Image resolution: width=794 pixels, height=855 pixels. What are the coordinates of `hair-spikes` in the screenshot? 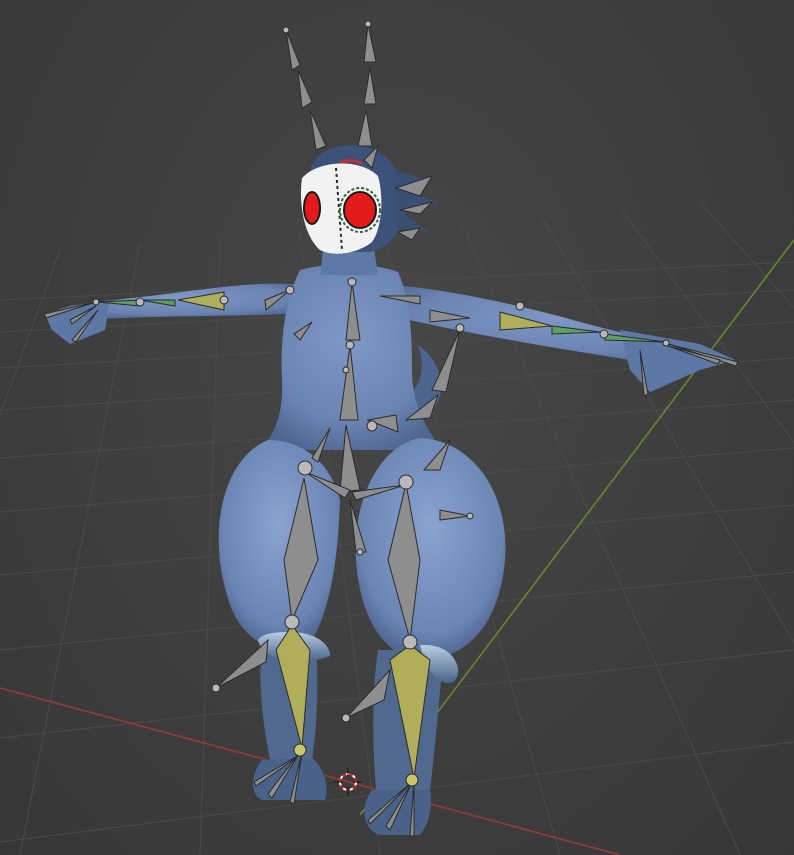 It's located at (416, 201).